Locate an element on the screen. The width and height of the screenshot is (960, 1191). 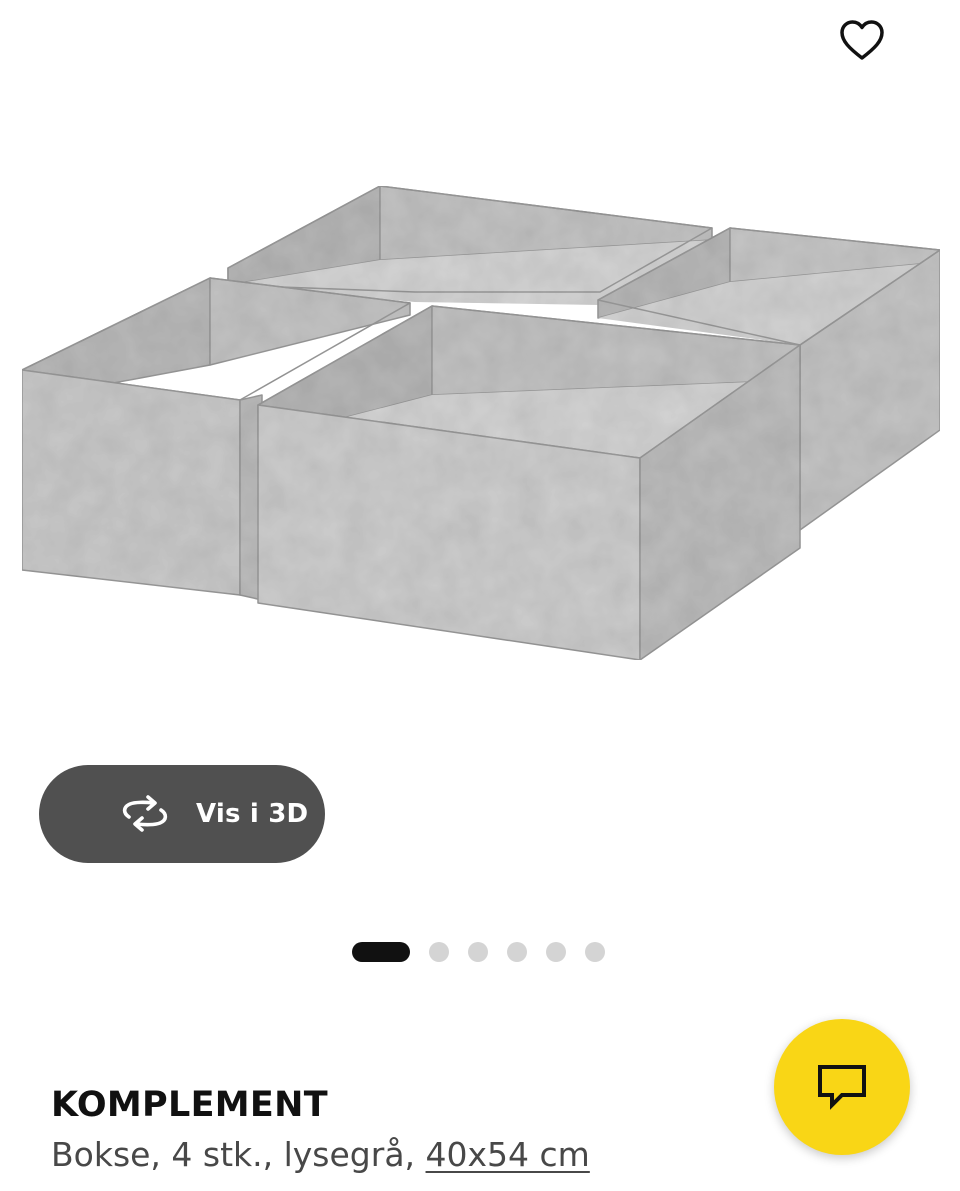
chat-bubble-icon is located at coordinates (842, 1087).